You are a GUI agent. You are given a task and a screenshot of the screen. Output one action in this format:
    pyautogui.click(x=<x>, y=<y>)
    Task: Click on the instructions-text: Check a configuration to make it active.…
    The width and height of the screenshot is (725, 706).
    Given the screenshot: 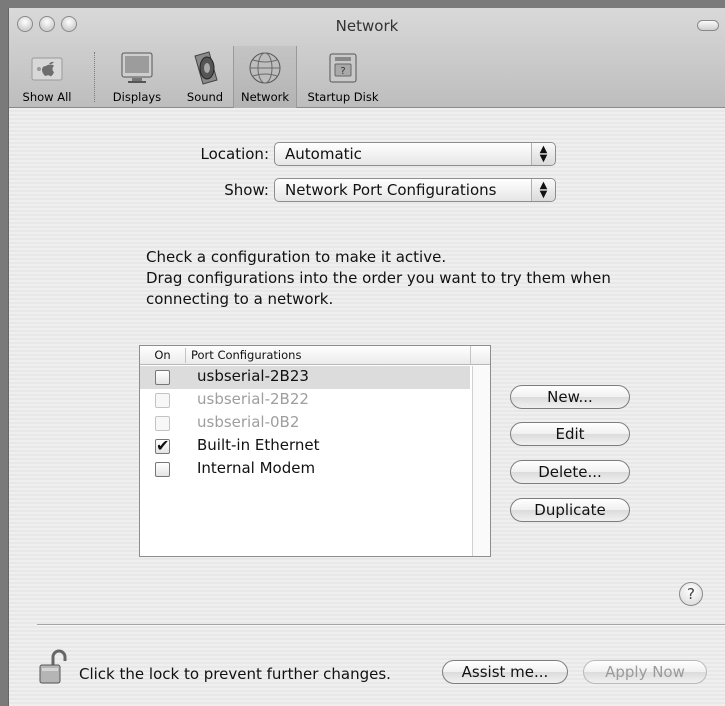 What is the action you would take?
    pyautogui.click(x=378, y=278)
    